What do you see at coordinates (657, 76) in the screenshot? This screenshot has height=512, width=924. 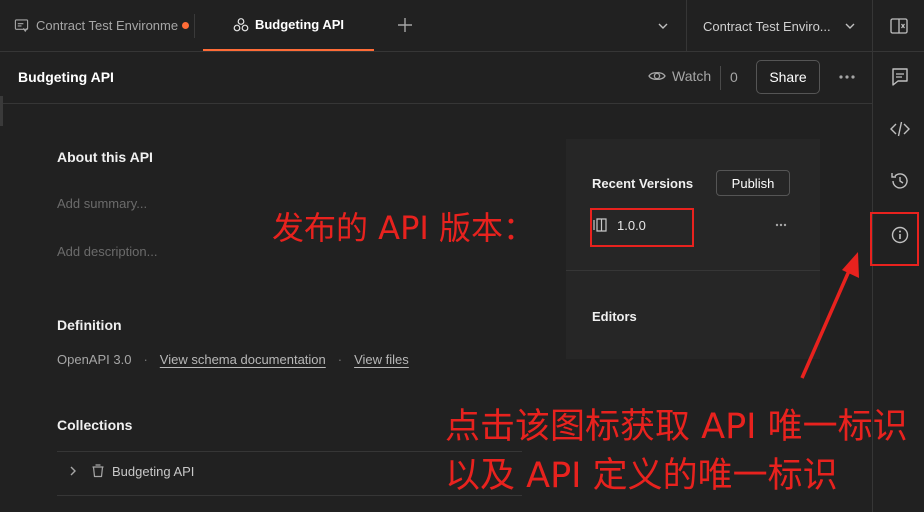 I see `eye-icon` at bounding box center [657, 76].